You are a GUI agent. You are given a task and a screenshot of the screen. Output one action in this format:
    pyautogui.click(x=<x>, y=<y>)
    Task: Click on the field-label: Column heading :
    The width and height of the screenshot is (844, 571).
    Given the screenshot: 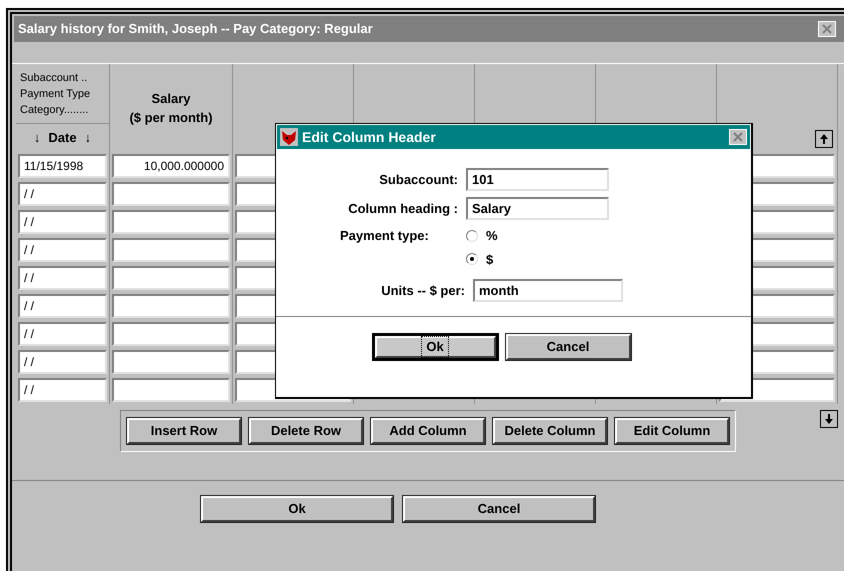 What is the action you would take?
    pyautogui.click(x=403, y=209)
    